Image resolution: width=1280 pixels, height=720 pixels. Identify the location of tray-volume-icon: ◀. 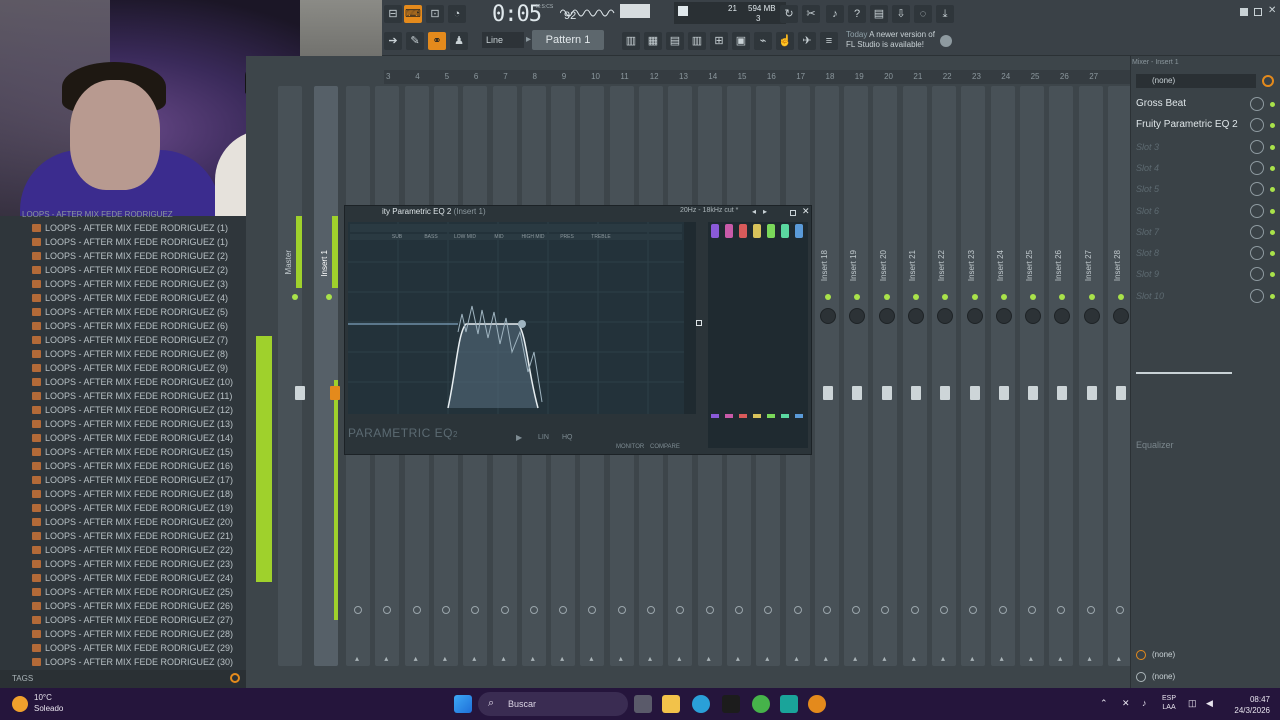
(1209, 703).